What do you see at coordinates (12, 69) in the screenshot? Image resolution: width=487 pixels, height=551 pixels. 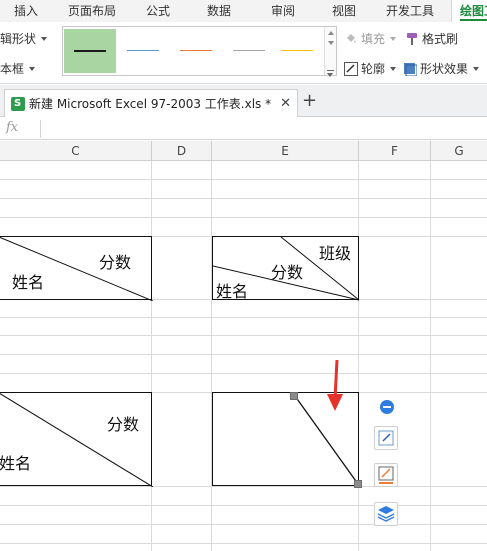 I see `text-box-label: 本框` at bounding box center [12, 69].